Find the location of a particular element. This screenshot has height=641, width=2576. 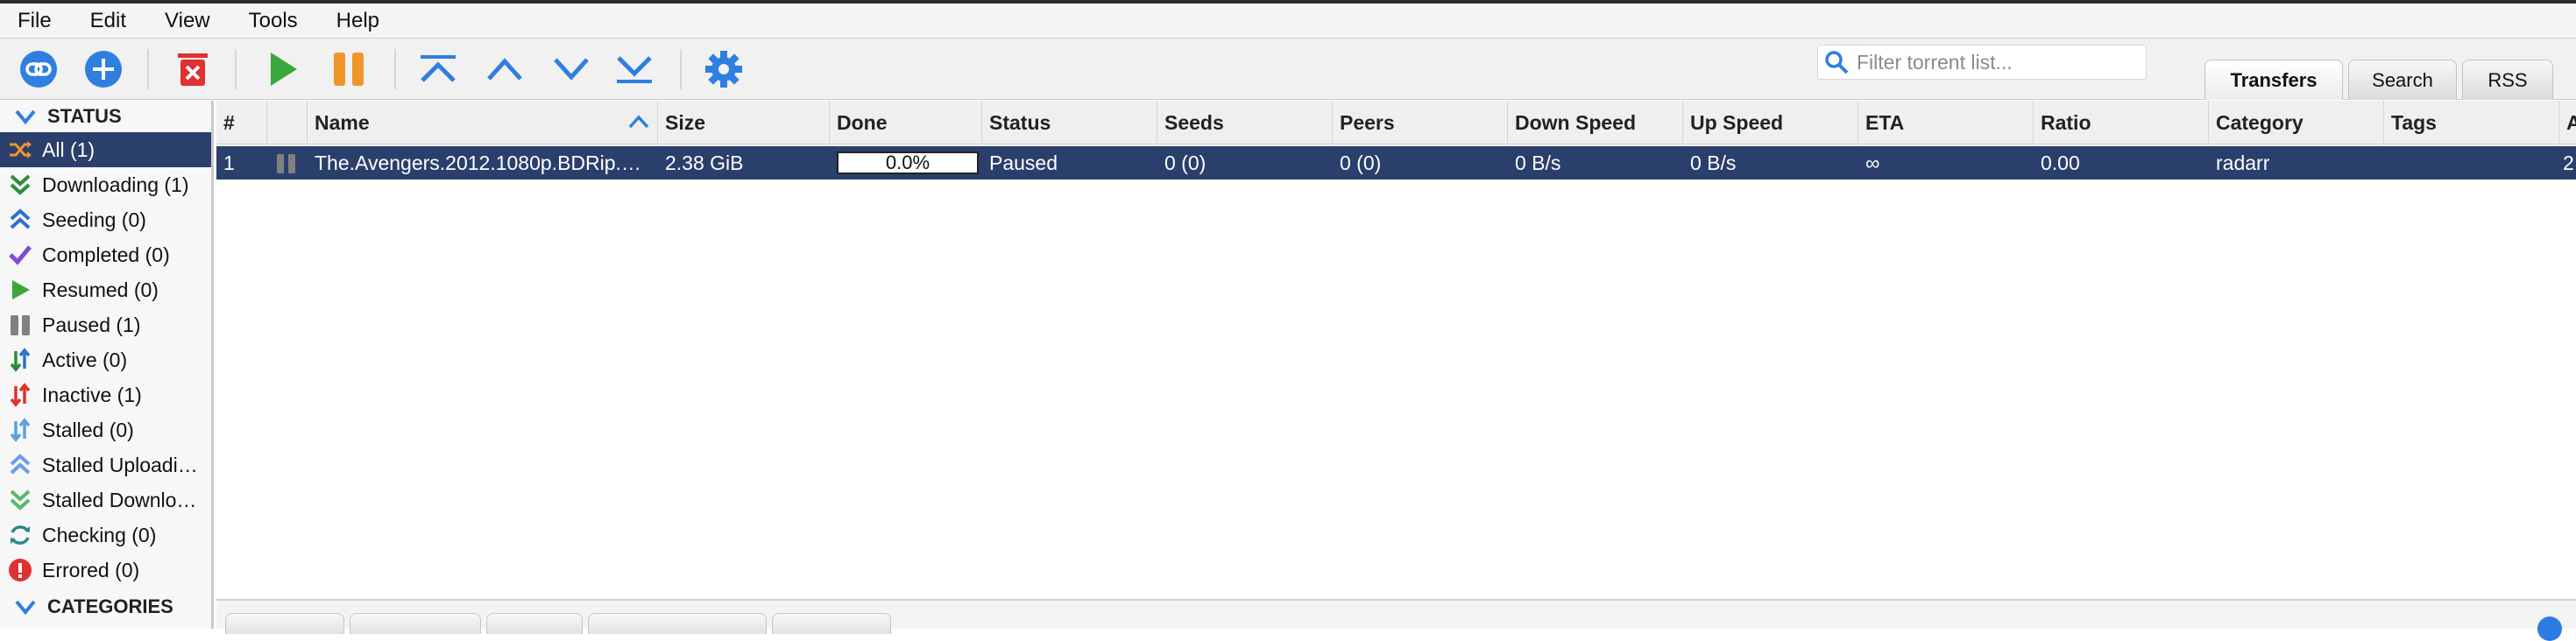

sidebar-item-errored: Errored (0) is located at coordinates (105, 570).